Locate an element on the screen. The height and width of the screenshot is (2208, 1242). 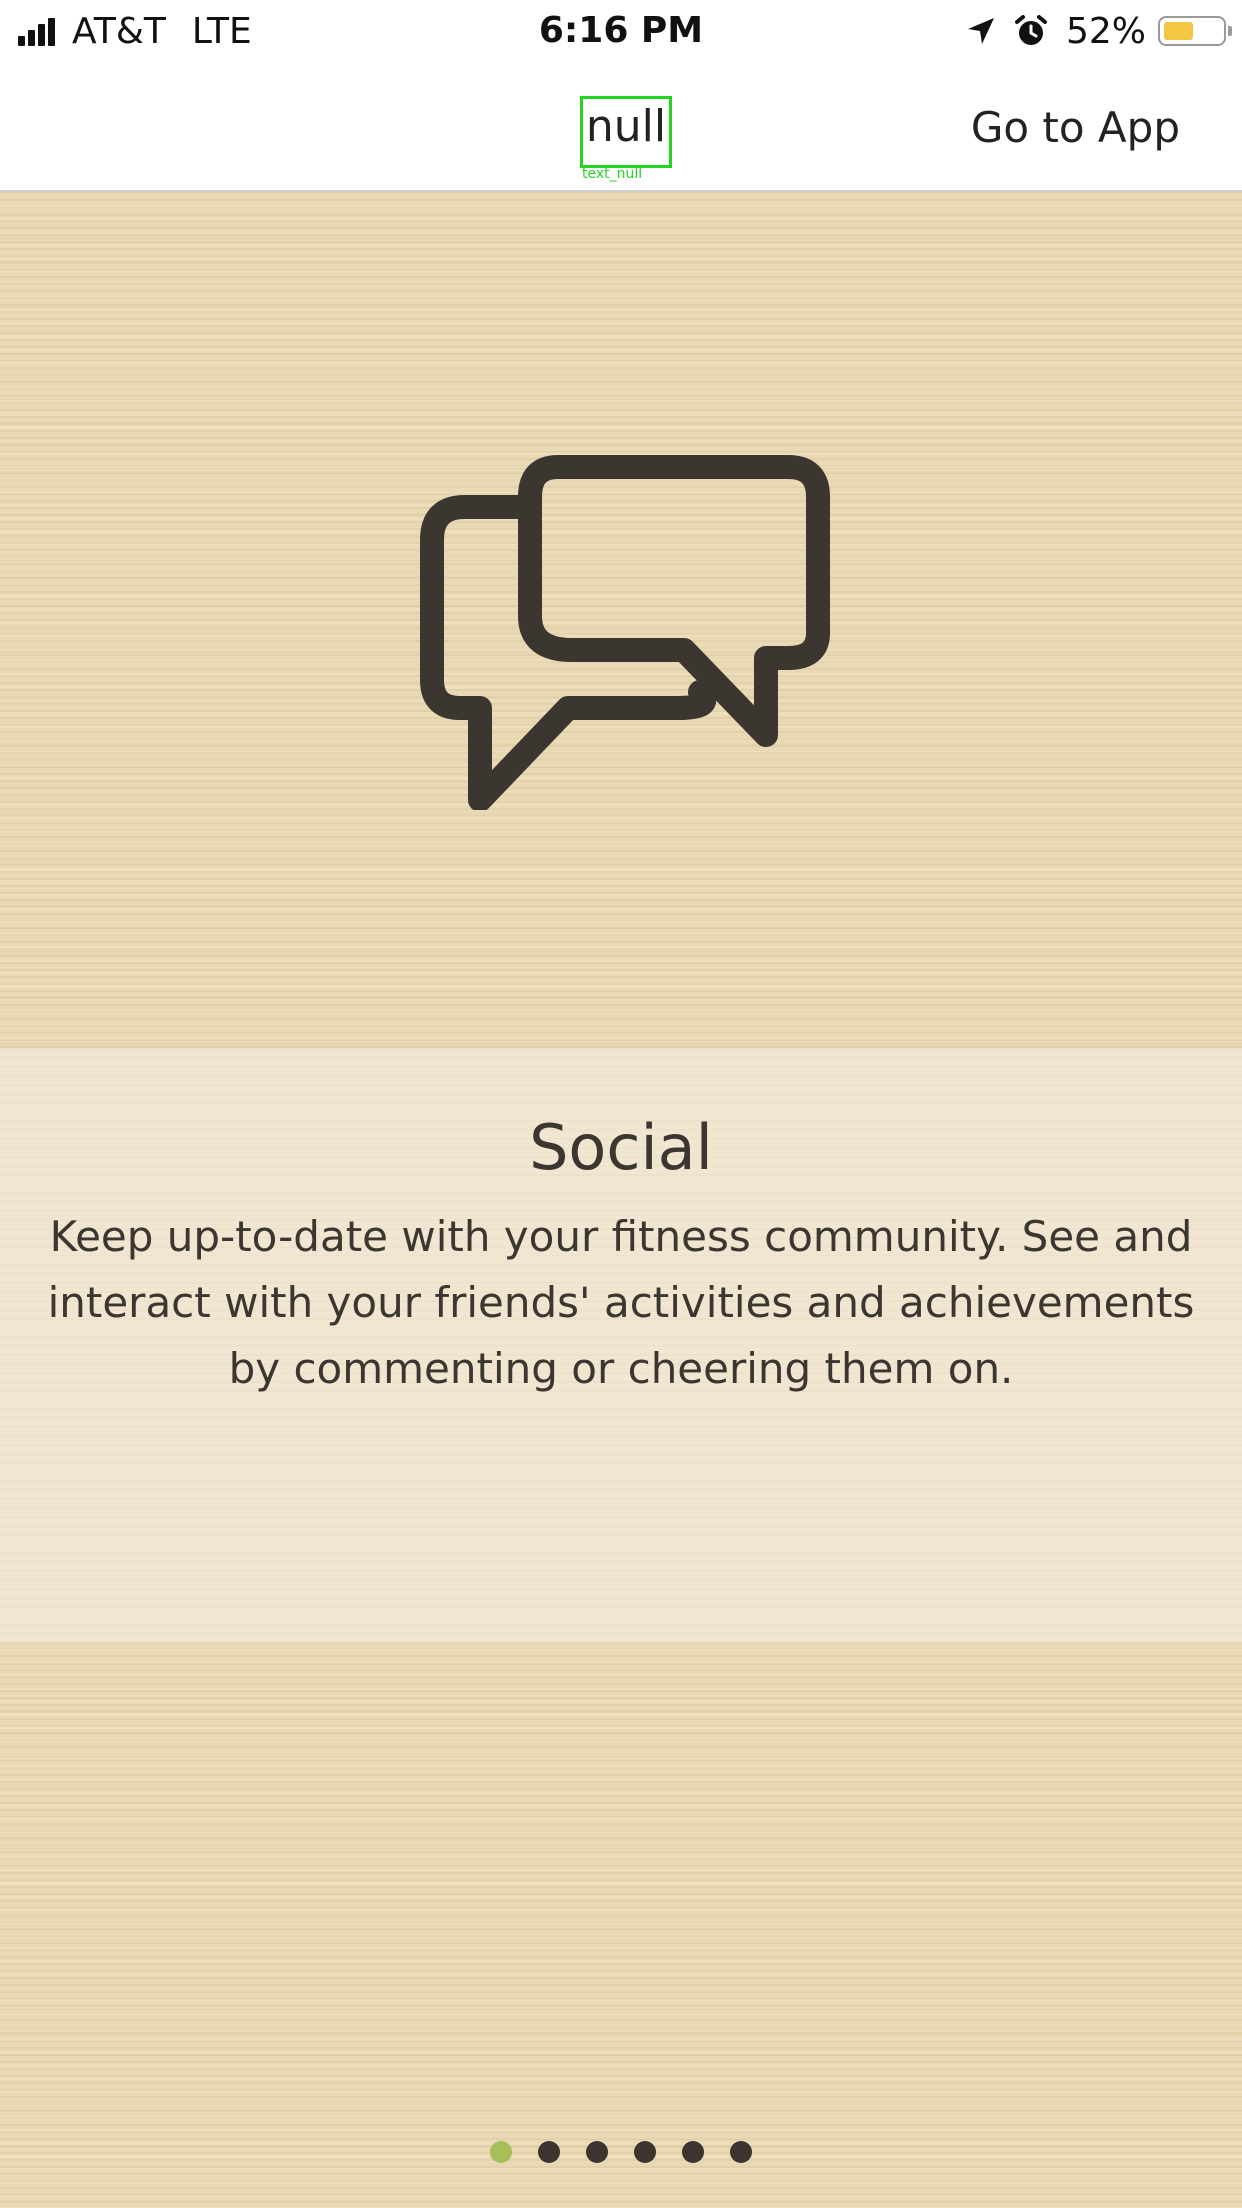
go-to-app-button: Go to App is located at coordinates (1075, 128).